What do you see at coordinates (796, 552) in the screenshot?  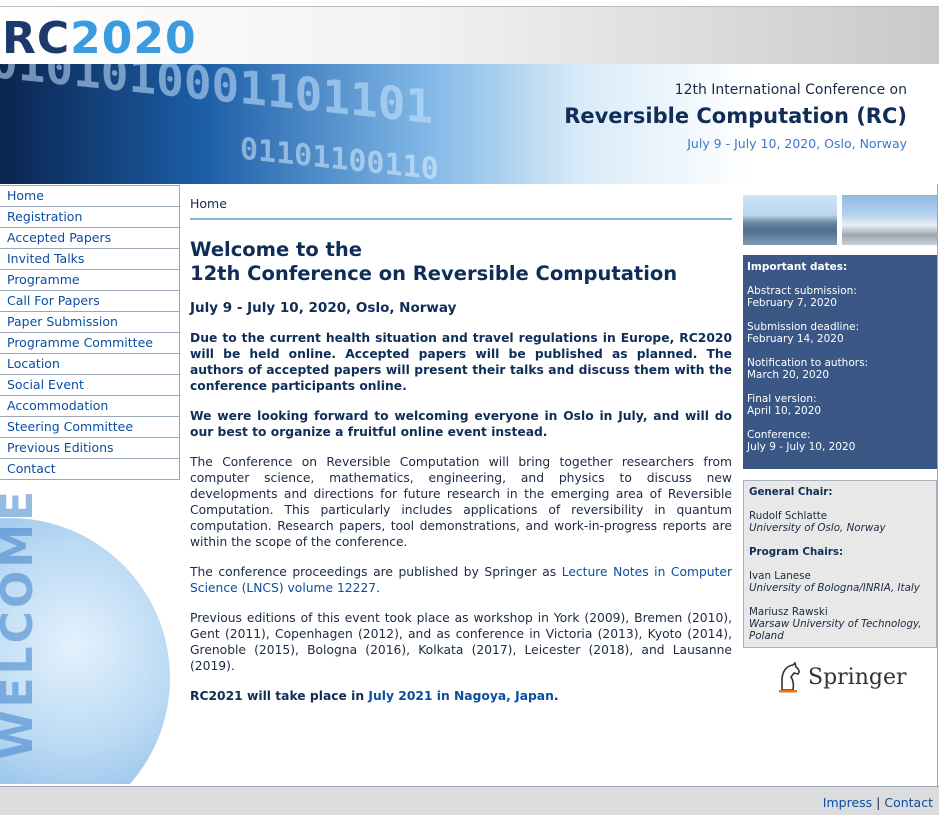 I see `program-chairs-heading: Program Chairs:` at bounding box center [796, 552].